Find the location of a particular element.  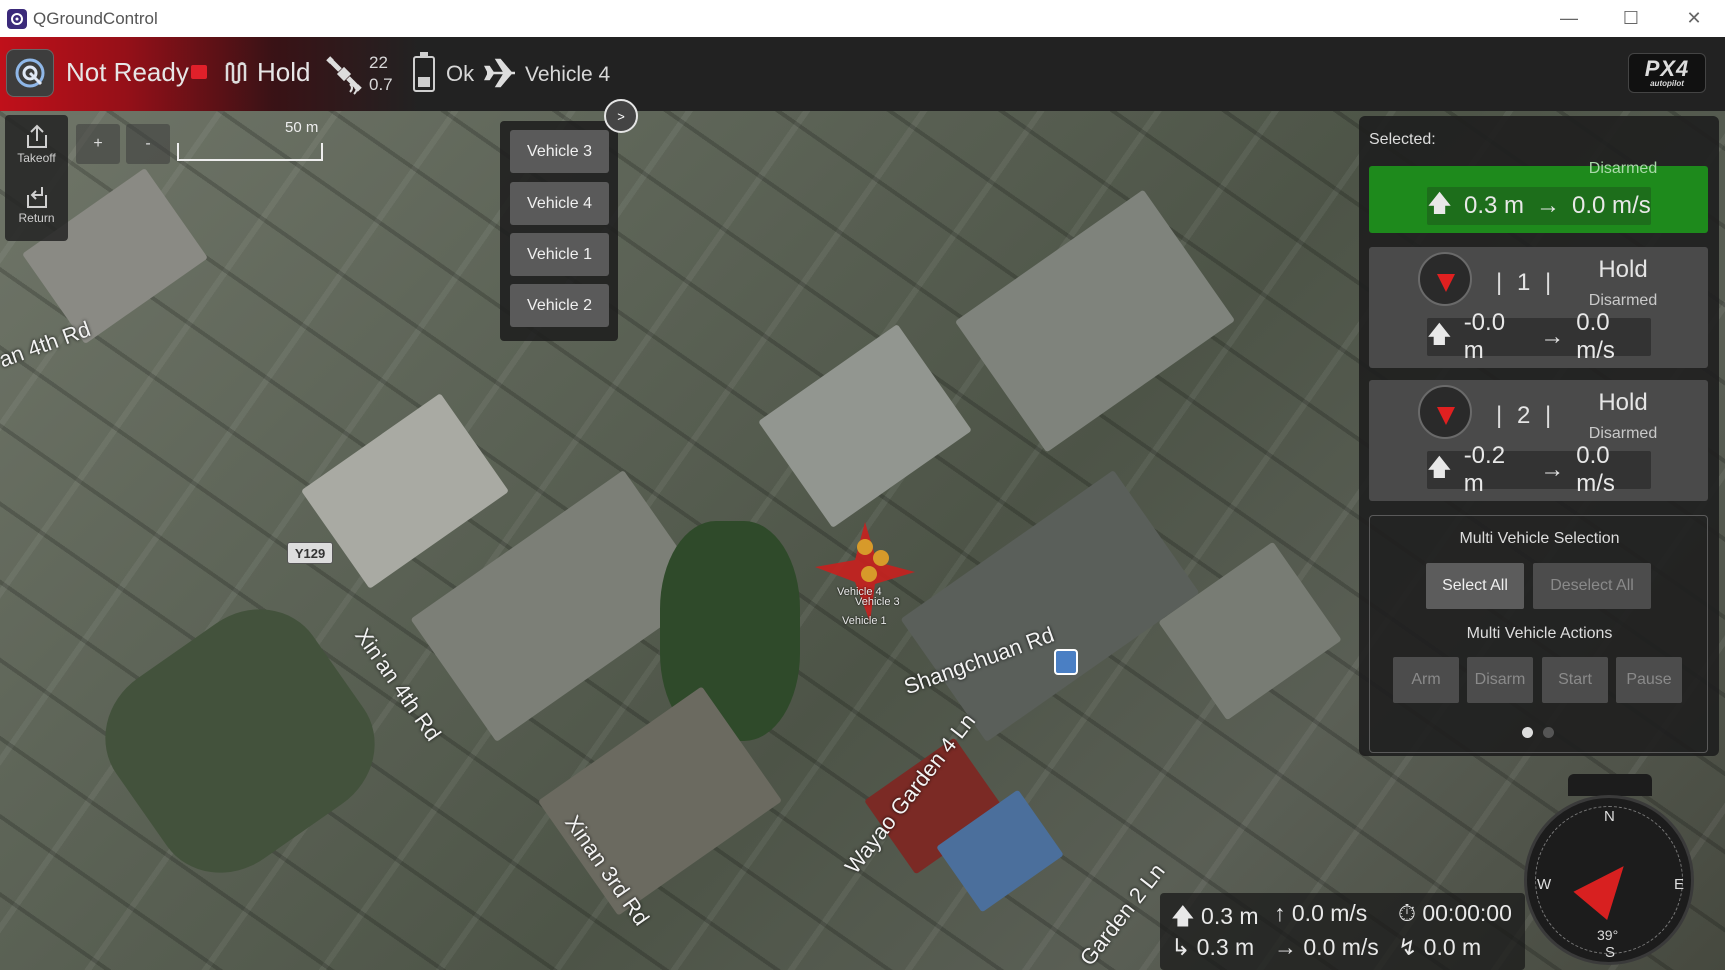

deselect-all-button: Deselect All is located at coordinates (1592, 586).